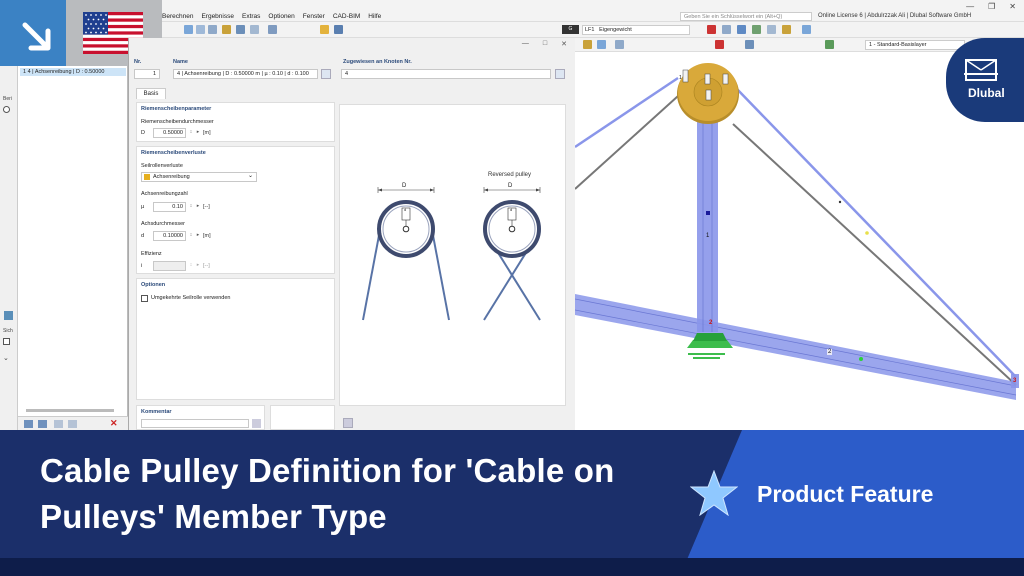 The image size is (1024, 576). Describe the element at coordinates (272, 29) in the screenshot. I see `solid-icon` at that location.